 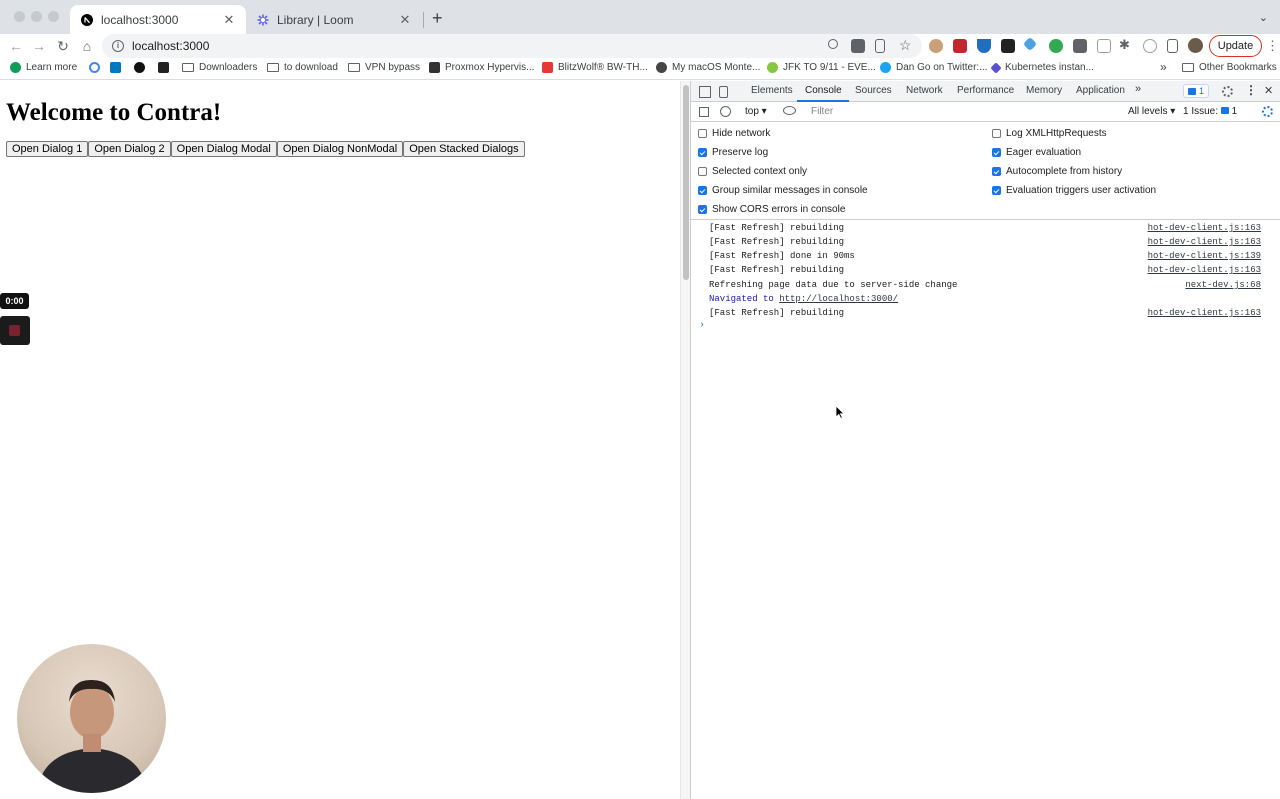 I want to click on console-settings-gear-icon, so click(x=1267, y=111).